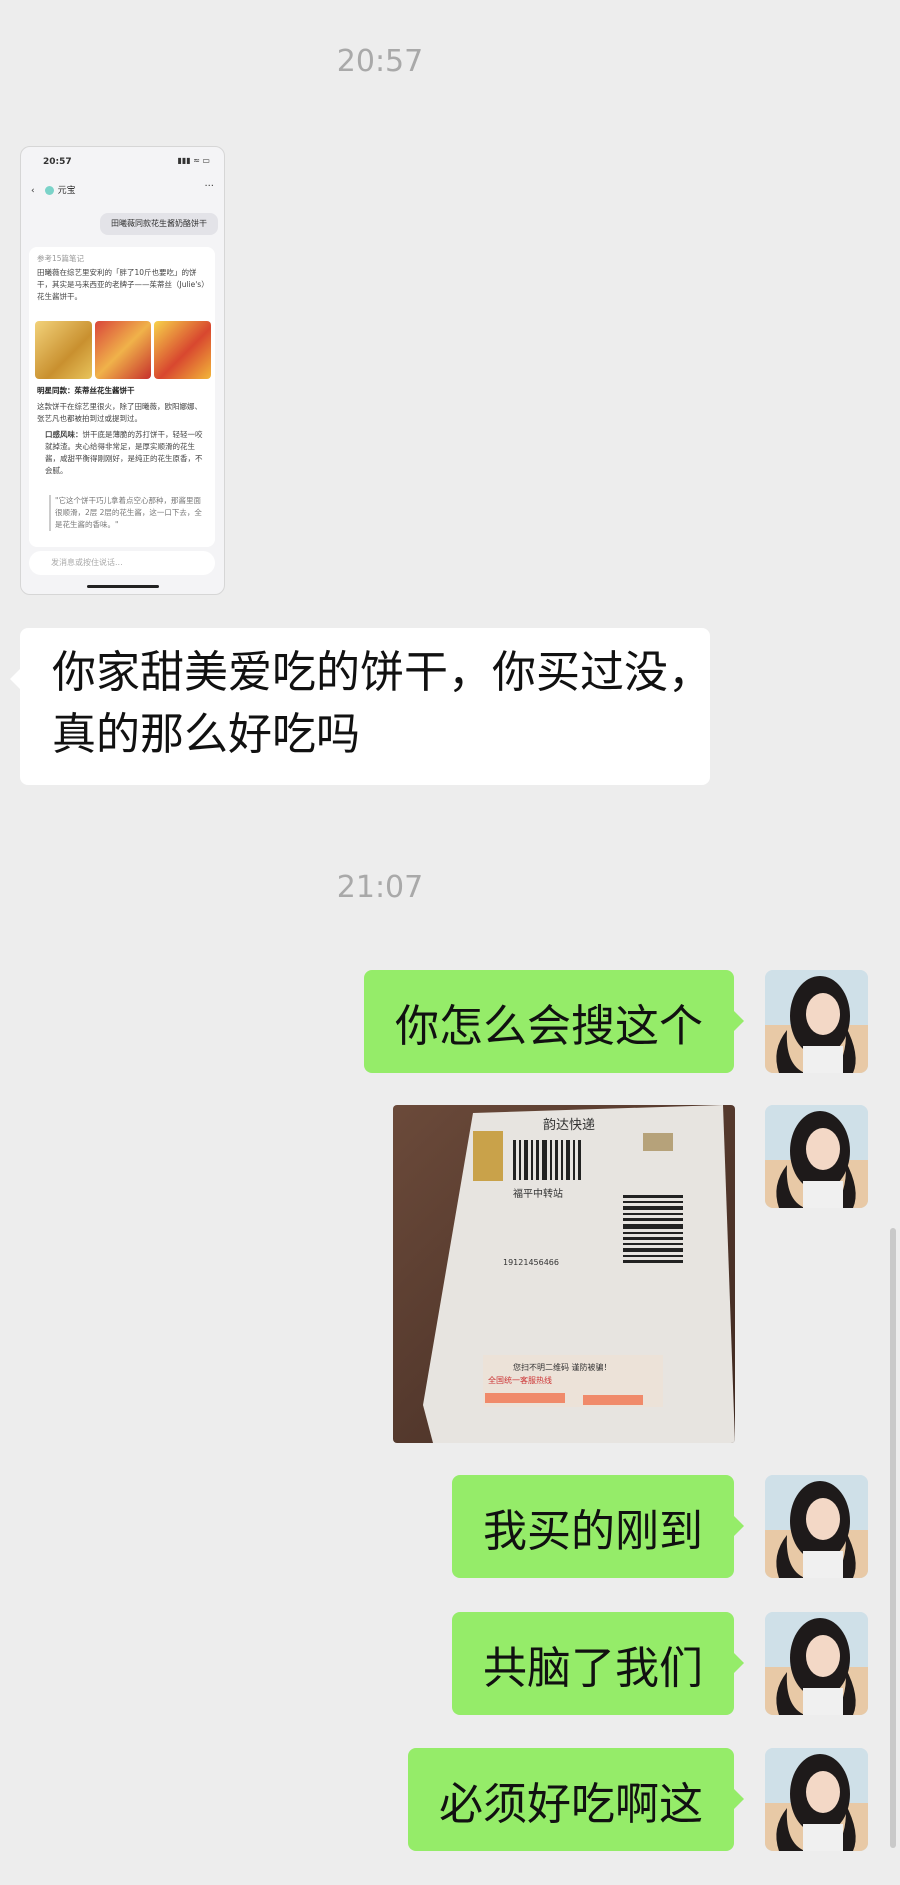 This screenshot has height=1885, width=900. I want to click on app-logo-icon, so click(49, 190).